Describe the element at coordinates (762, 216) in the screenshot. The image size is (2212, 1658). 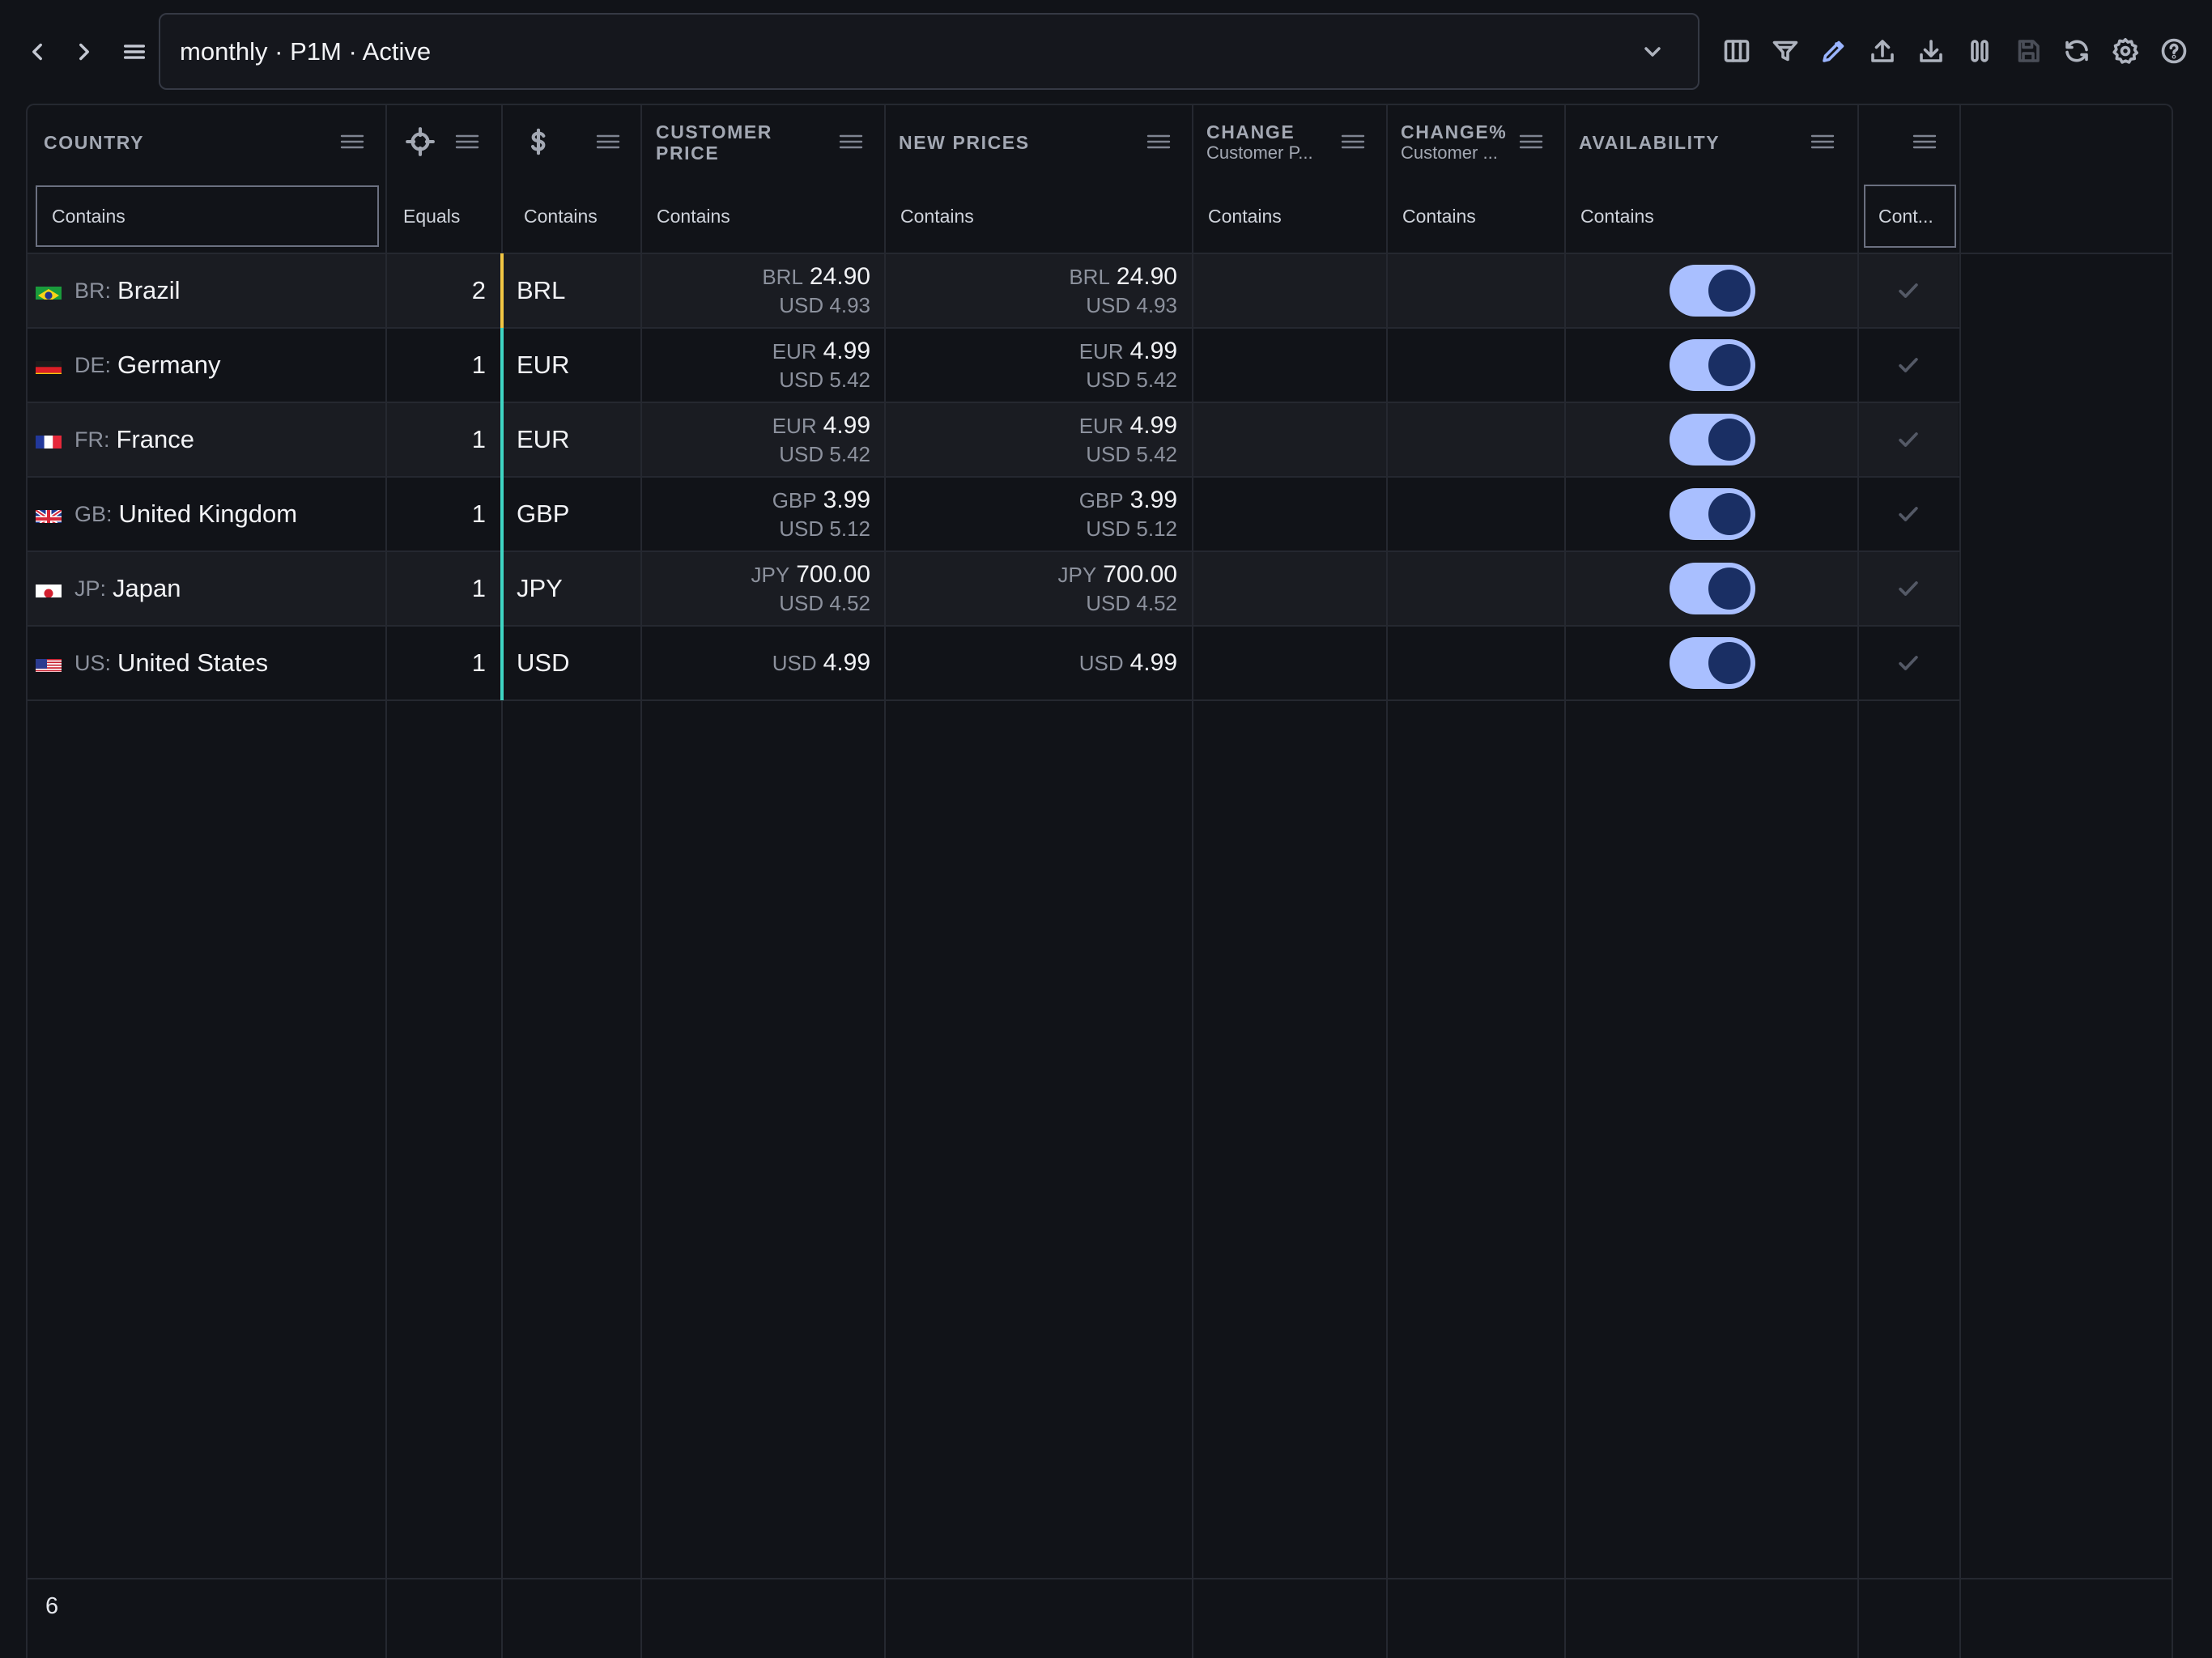
I see `filter-input-customer-price` at that location.